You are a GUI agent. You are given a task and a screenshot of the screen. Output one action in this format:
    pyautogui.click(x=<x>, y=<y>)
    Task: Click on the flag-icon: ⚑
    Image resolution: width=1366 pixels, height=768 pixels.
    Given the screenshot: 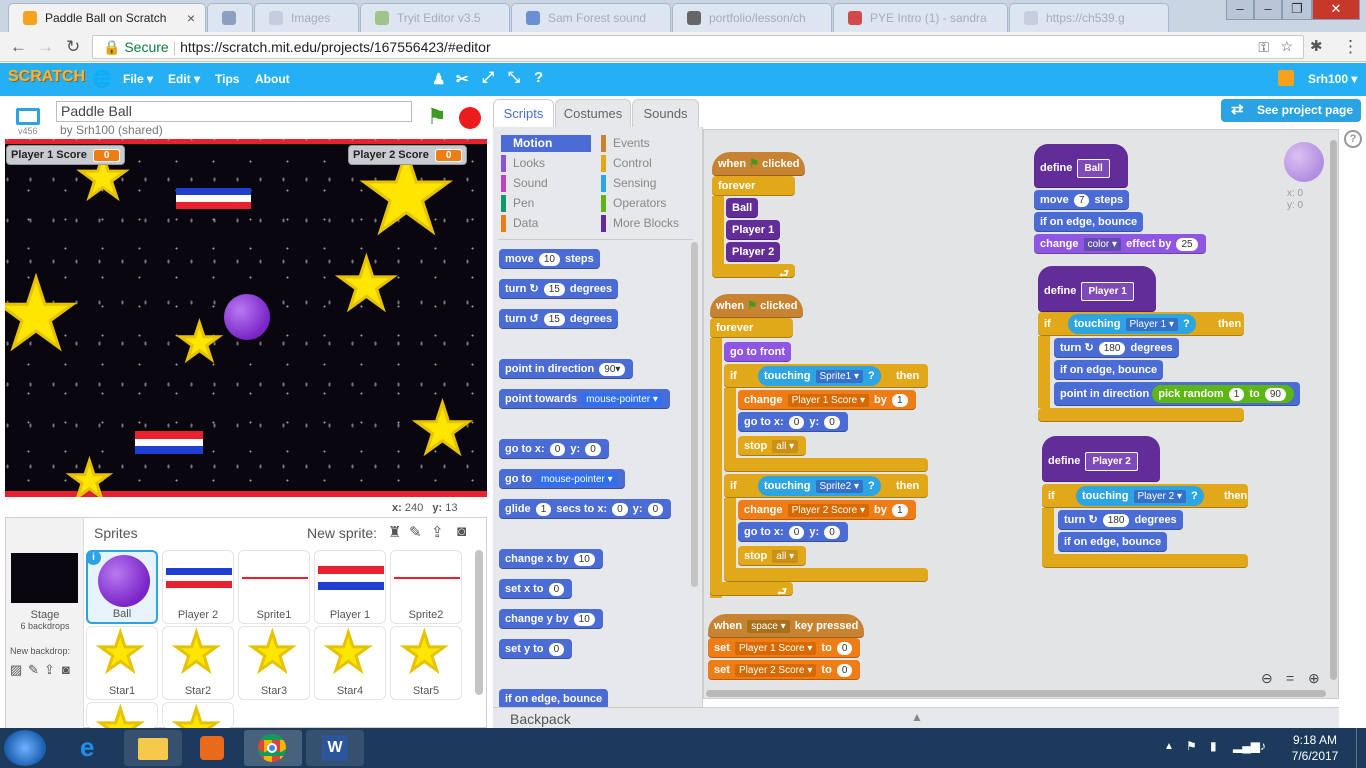 What is the action you would take?
    pyautogui.click(x=1191, y=746)
    